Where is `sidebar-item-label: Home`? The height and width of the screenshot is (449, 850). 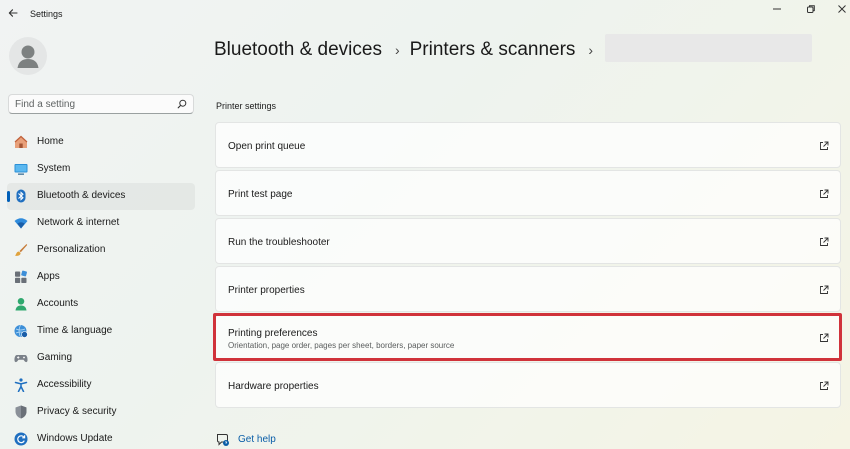
sidebar-item-label: Home is located at coordinates (50, 141).